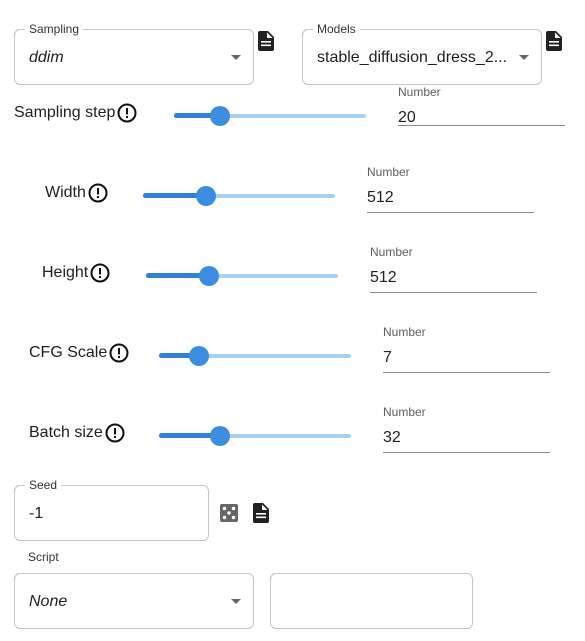 The width and height of the screenshot is (585, 641). Describe the element at coordinates (65, 192) in the screenshot. I see `width-label: Width` at that location.